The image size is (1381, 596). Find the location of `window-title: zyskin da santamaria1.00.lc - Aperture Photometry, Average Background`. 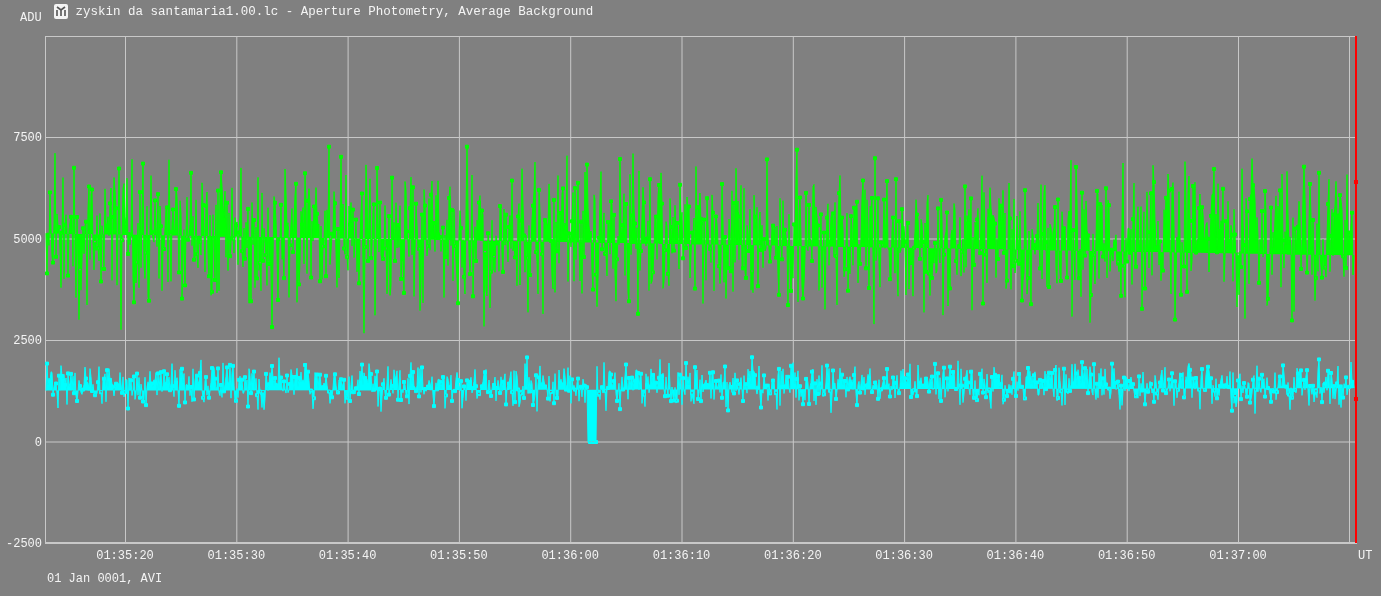

window-title: zyskin da santamaria1.00.lc - Aperture Photometry, Average Background is located at coordinates (334, 12).